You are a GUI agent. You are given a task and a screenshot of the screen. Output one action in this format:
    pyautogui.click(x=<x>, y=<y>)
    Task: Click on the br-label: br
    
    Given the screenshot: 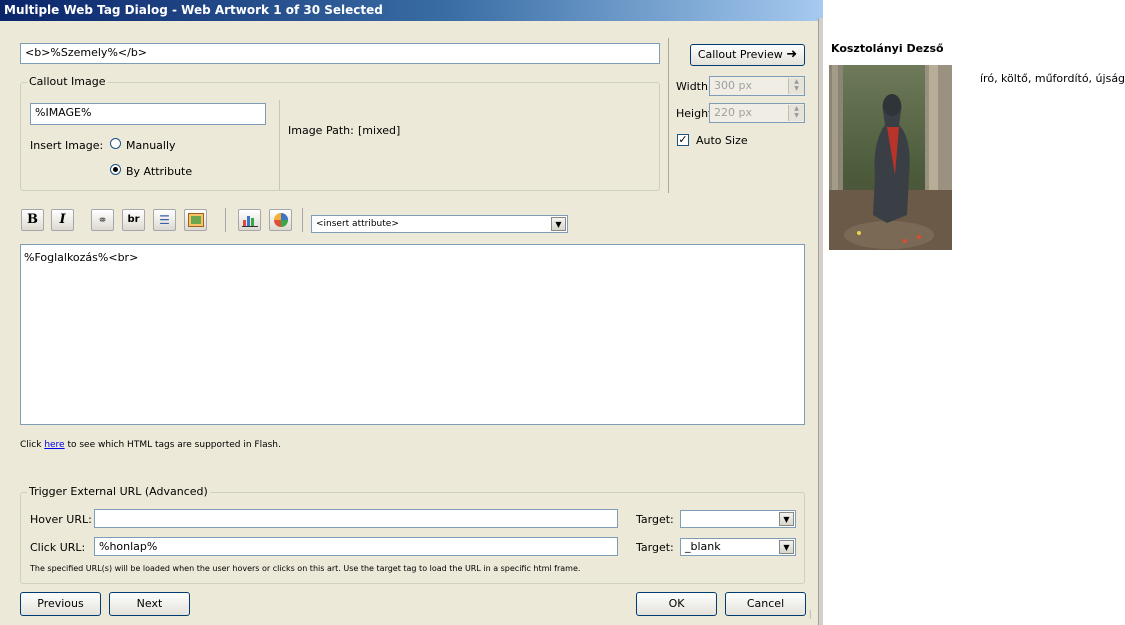 What is the action you would take?
    pyautogui.click(x=133, y=219)
    